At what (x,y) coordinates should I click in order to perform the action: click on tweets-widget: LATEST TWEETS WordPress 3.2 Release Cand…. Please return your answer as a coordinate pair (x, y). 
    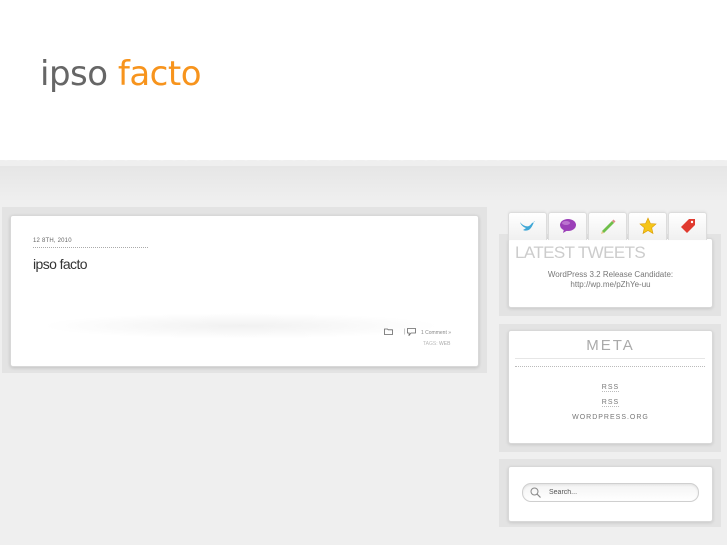
    Looking at the image, I should click on (610, 273).